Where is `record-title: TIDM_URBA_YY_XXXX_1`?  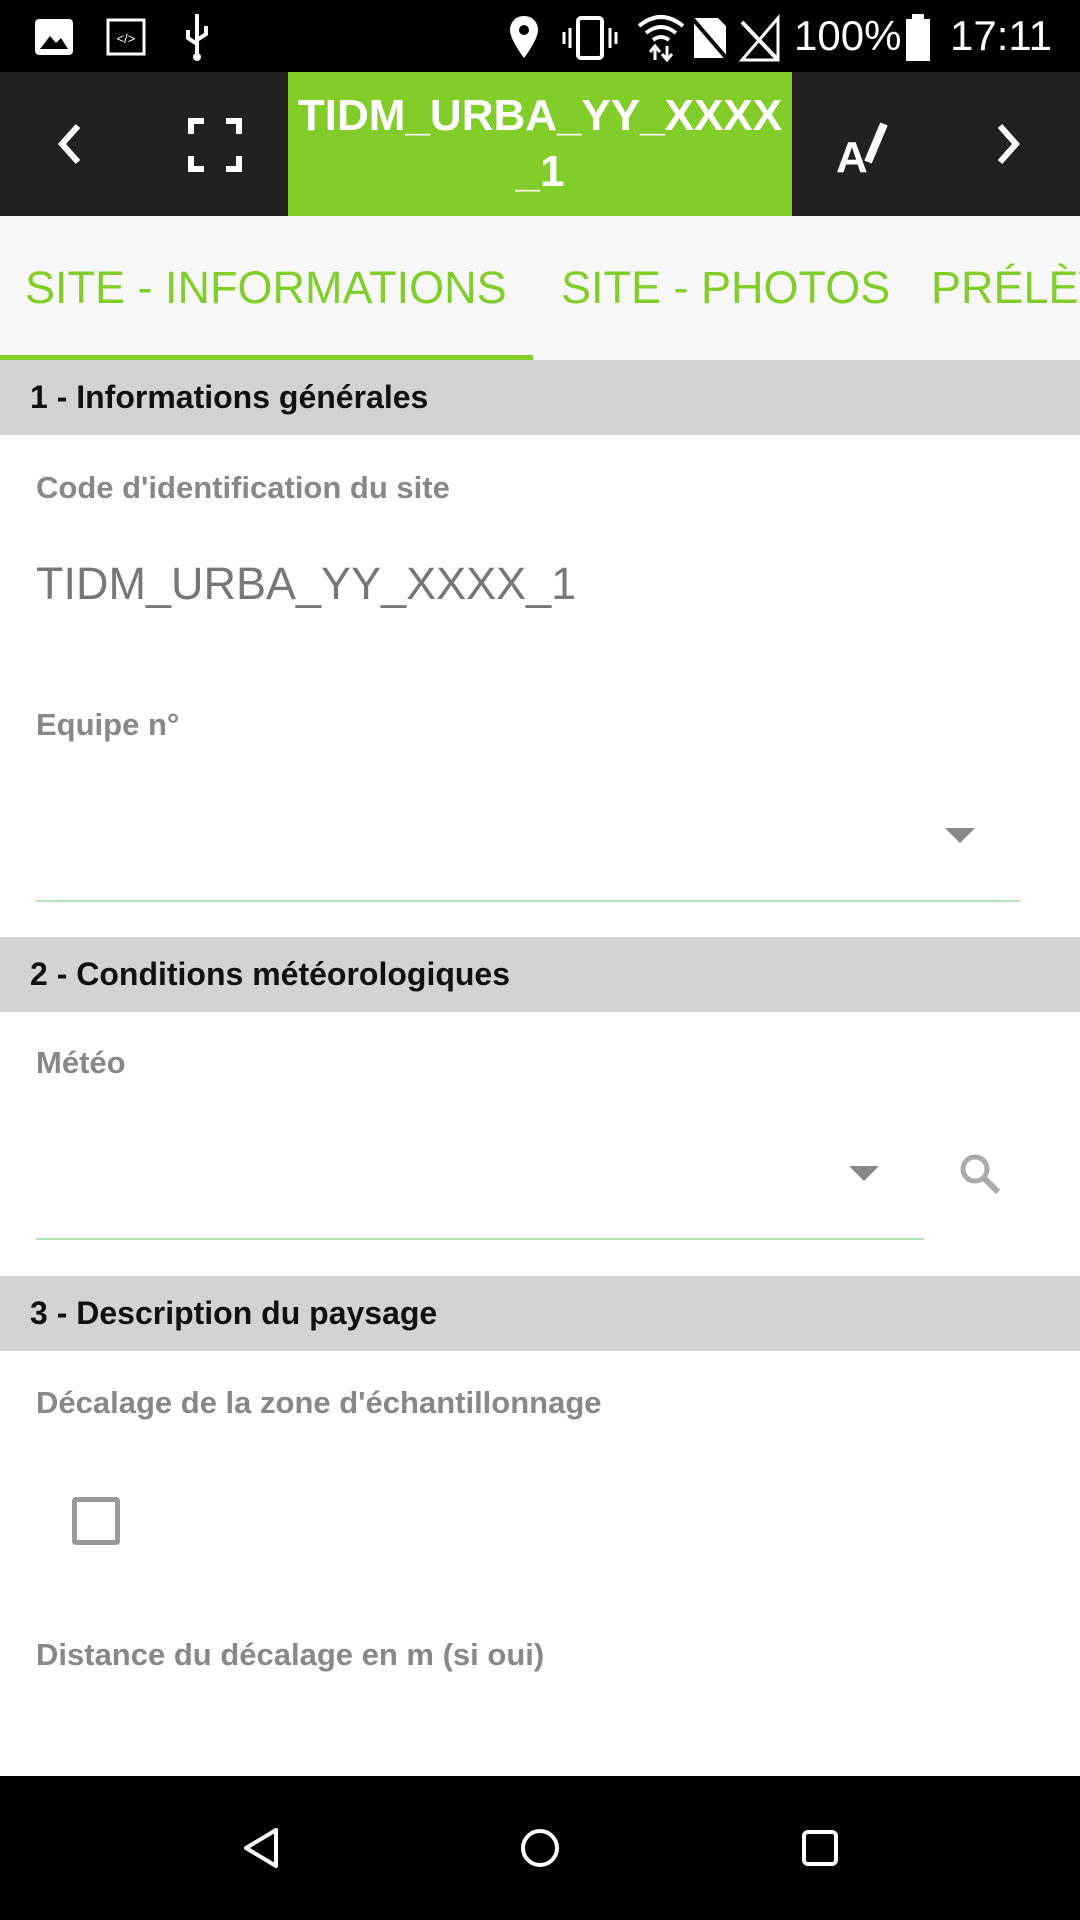
record-title: TIDM_URBA_YY_XXXX_1 is located at coordinates (540, 144).